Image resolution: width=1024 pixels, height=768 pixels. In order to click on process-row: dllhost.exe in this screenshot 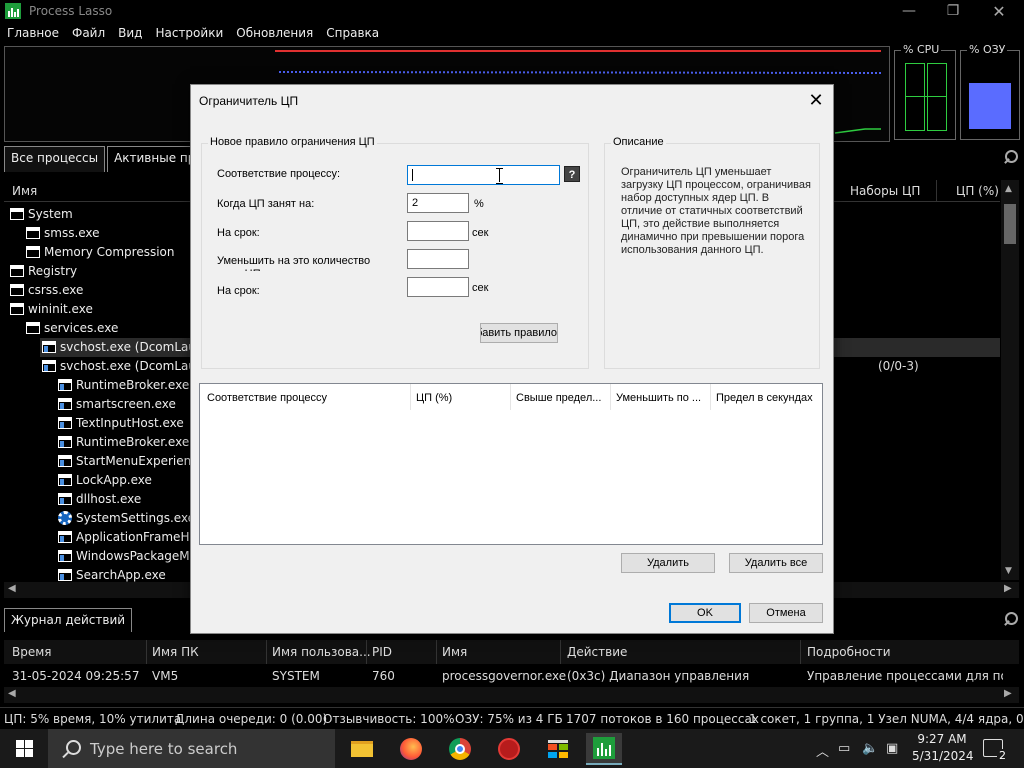, I will do `click(99, 498)`.